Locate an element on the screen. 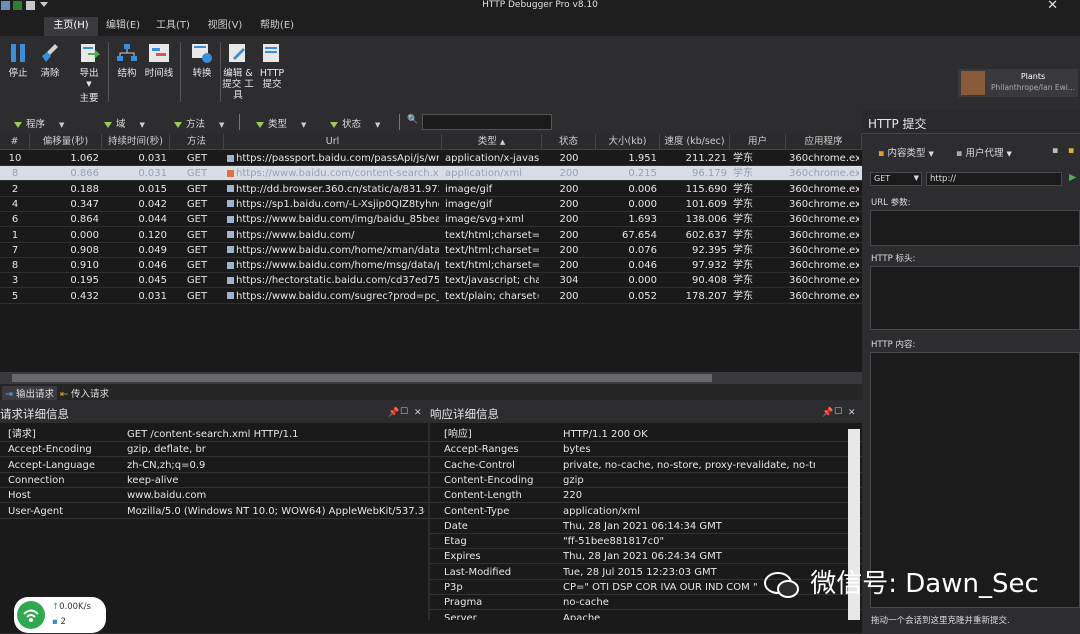 The height and width of the screenshot is (634, 1080). detail-row: Connection keep-alive is located at coordinates (214, 480).